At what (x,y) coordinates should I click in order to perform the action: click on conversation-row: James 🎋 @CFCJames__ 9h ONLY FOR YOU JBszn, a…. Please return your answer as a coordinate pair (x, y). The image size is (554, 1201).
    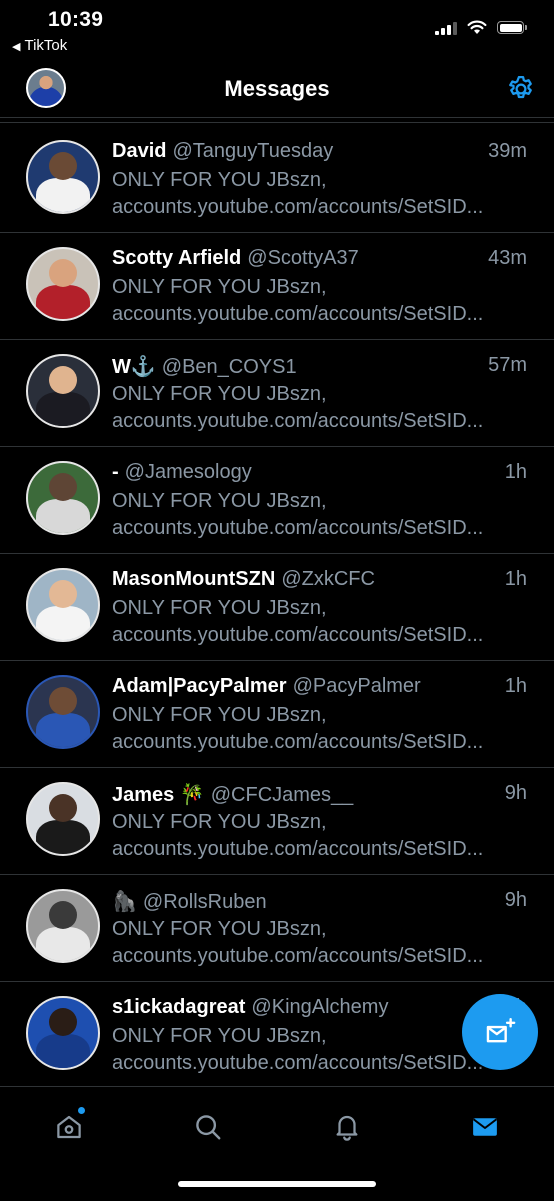
    Looking at the image, I should click on (277, 821).